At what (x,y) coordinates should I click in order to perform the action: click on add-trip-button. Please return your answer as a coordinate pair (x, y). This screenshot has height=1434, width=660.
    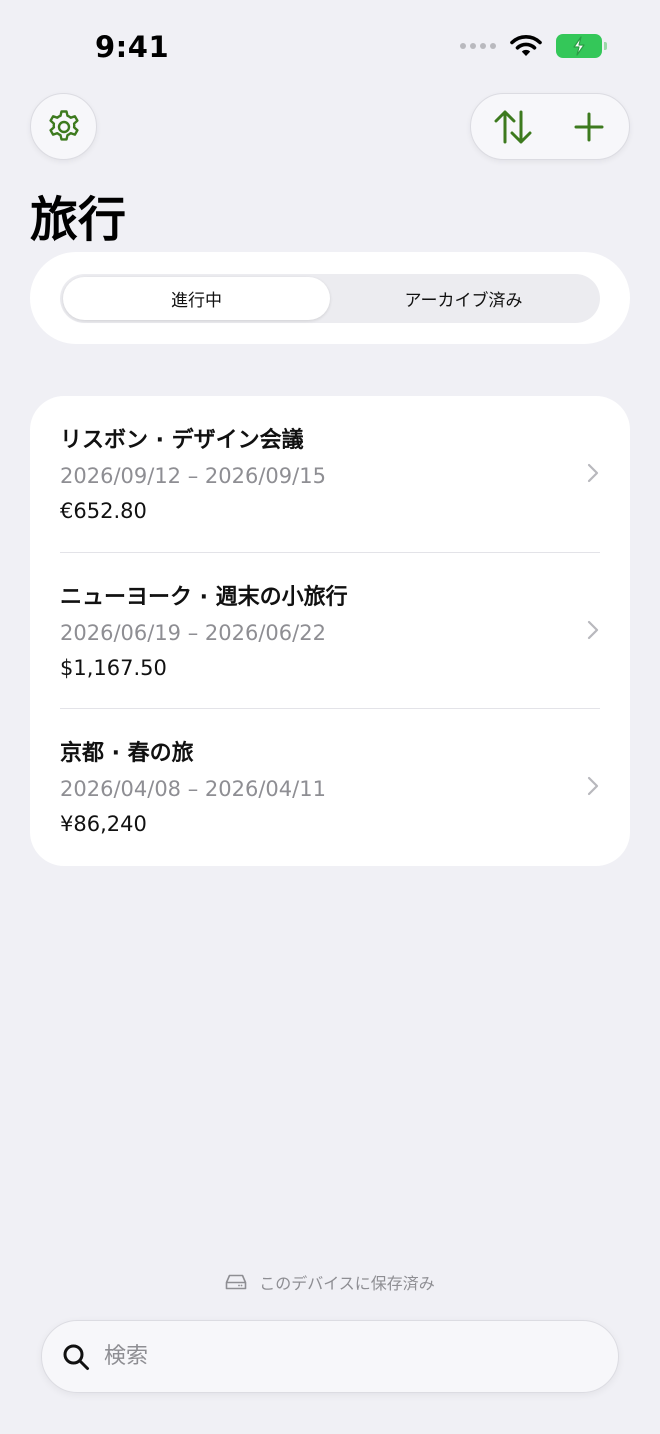
    Looking at the image, I should click on (589, 127).